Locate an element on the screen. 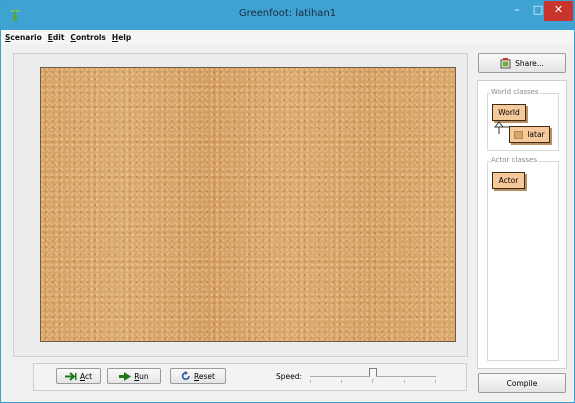 This screenshot has width=575, height=403. world-class-box: World is located at coordinates (509, 112).